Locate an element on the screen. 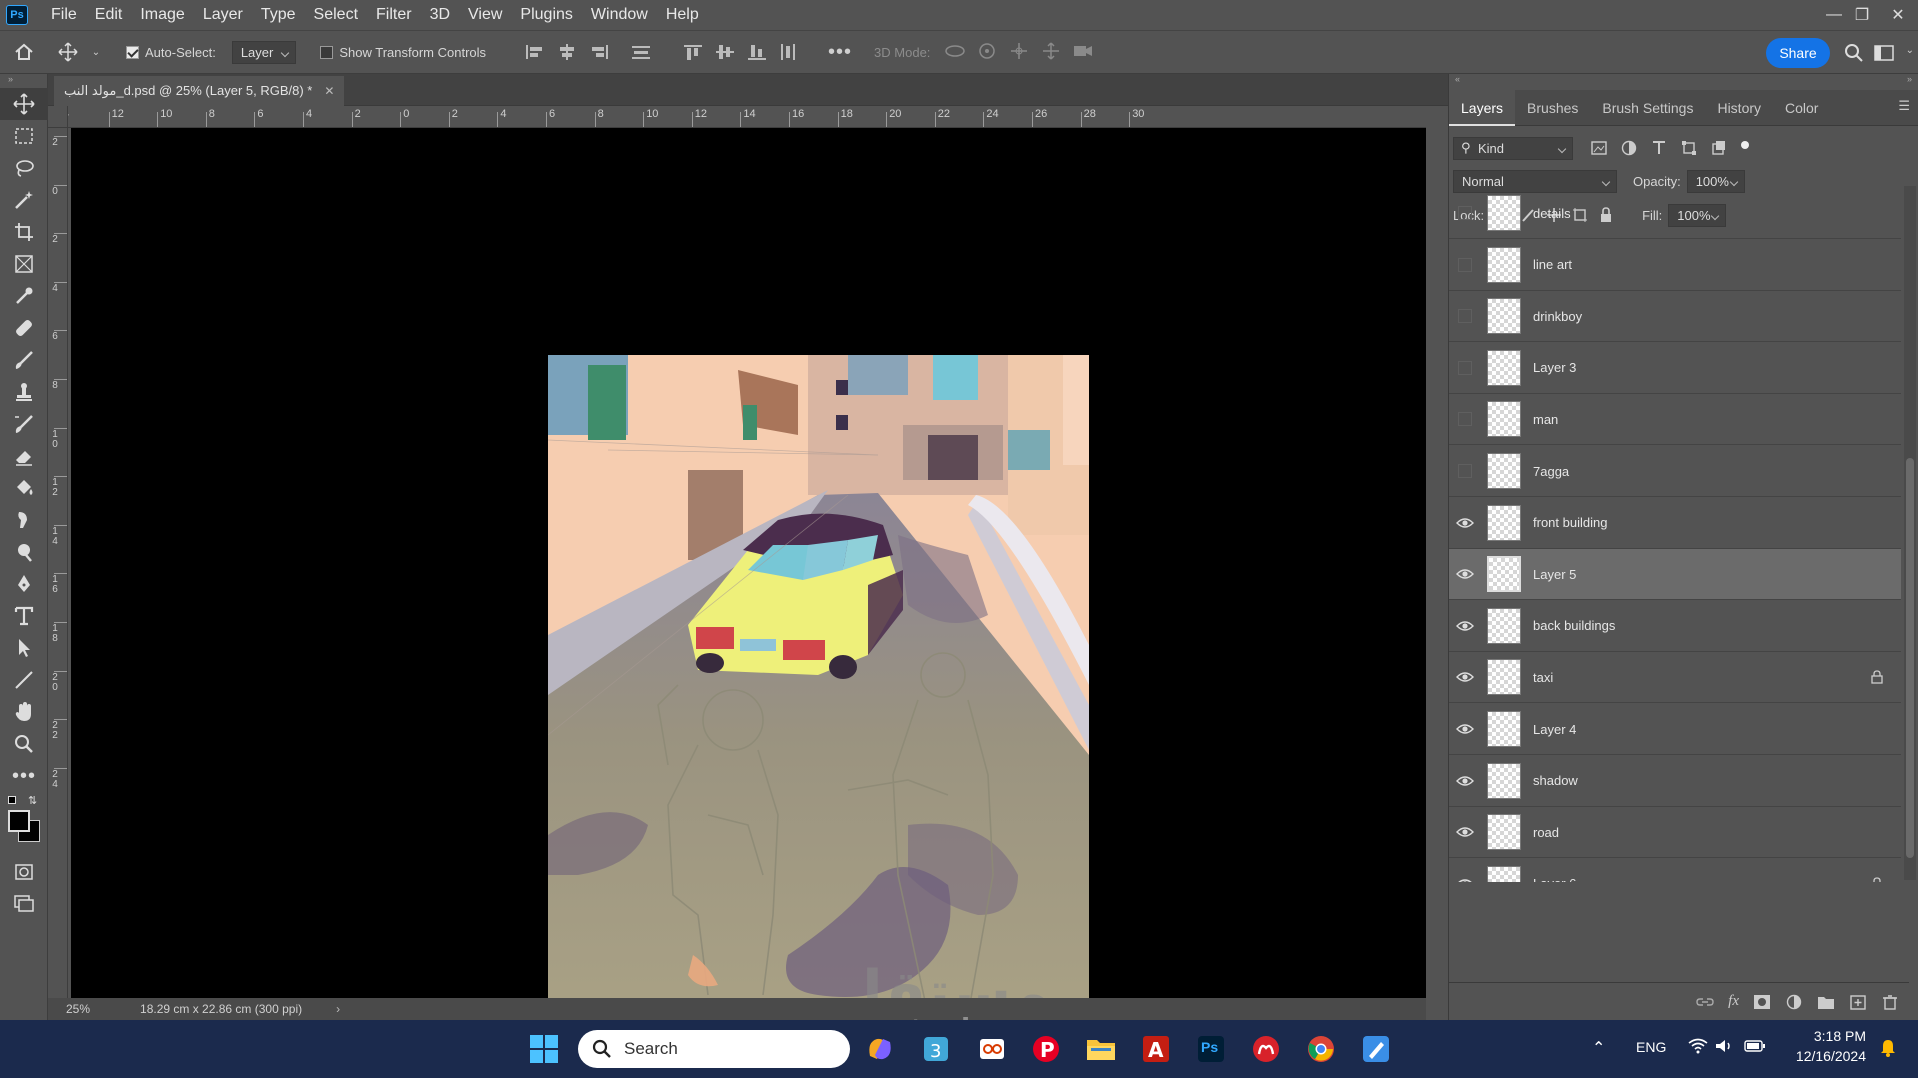 This screenshot has height=1078, width=1918. layer-name: man is located at coordinates (1545, 419).